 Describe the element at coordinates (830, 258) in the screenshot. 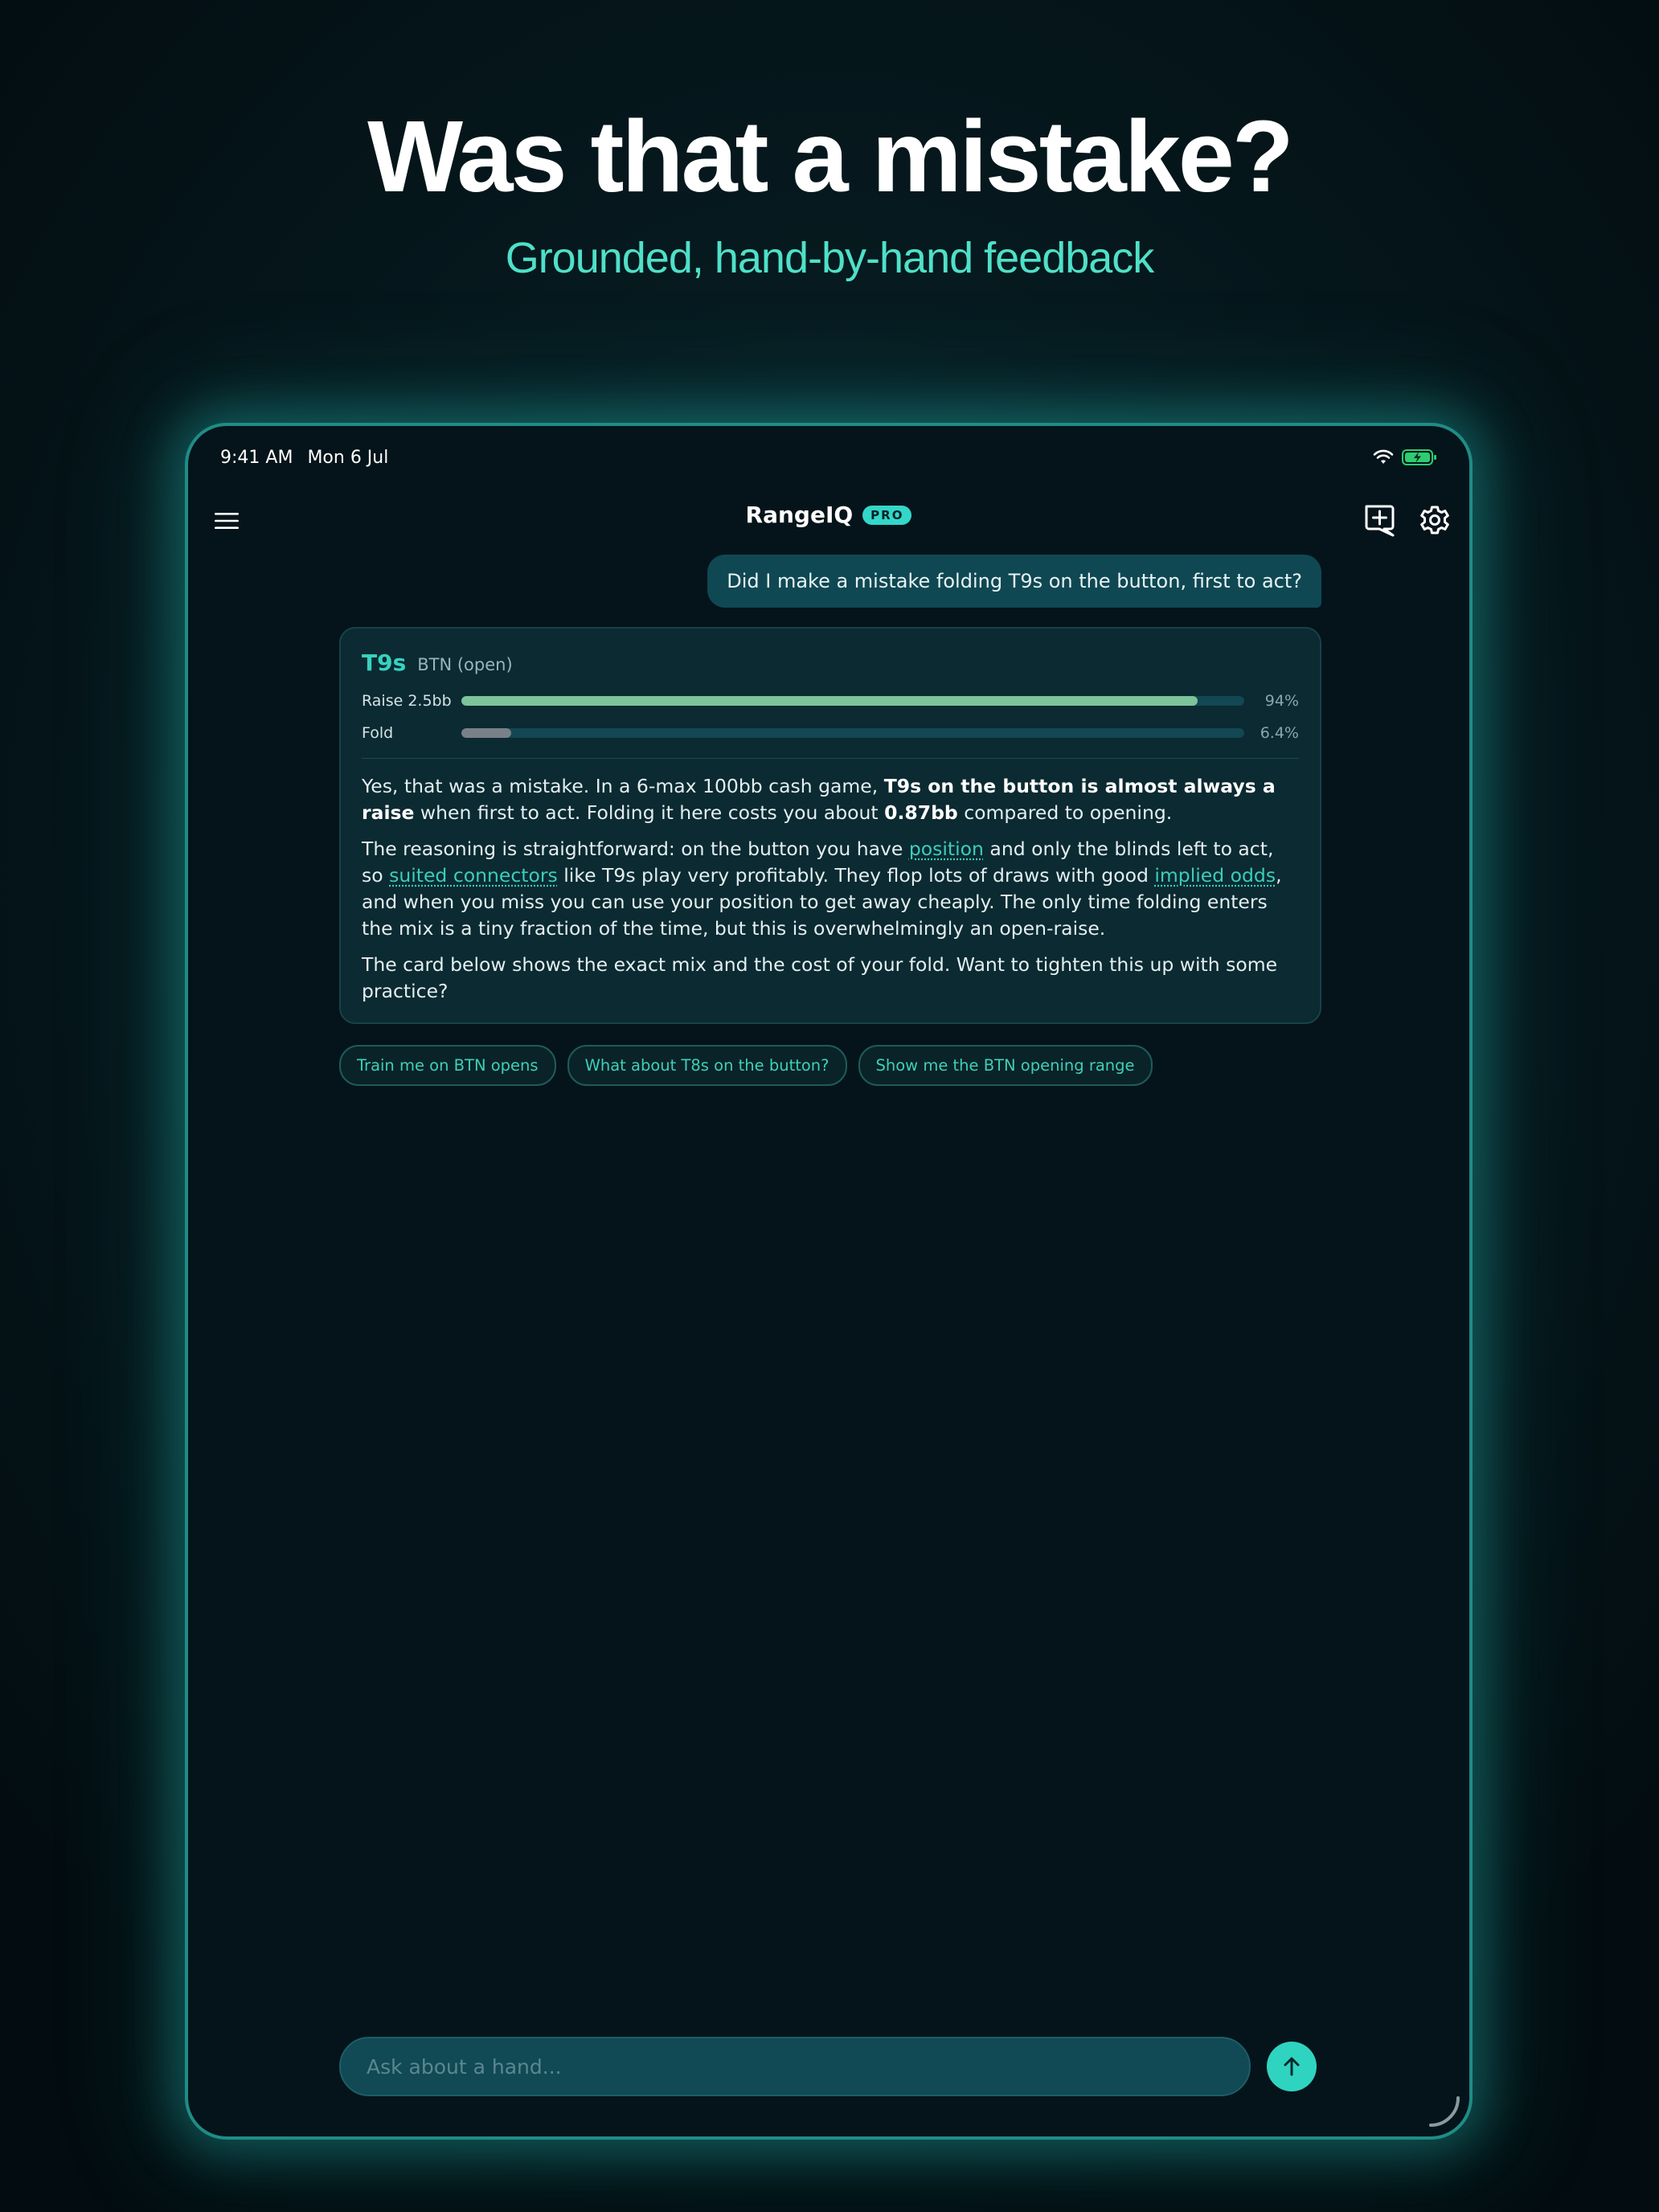

I see `marketing-subheadline: Grounded, hand-by-hand feedback` at that location.